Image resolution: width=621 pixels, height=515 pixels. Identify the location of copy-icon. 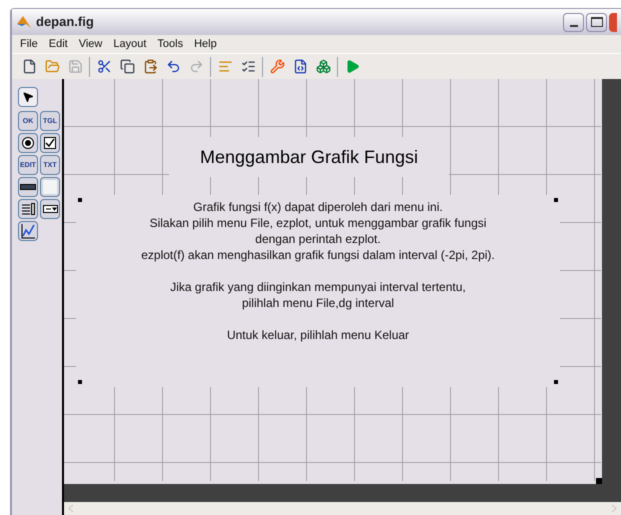
(127, 67).